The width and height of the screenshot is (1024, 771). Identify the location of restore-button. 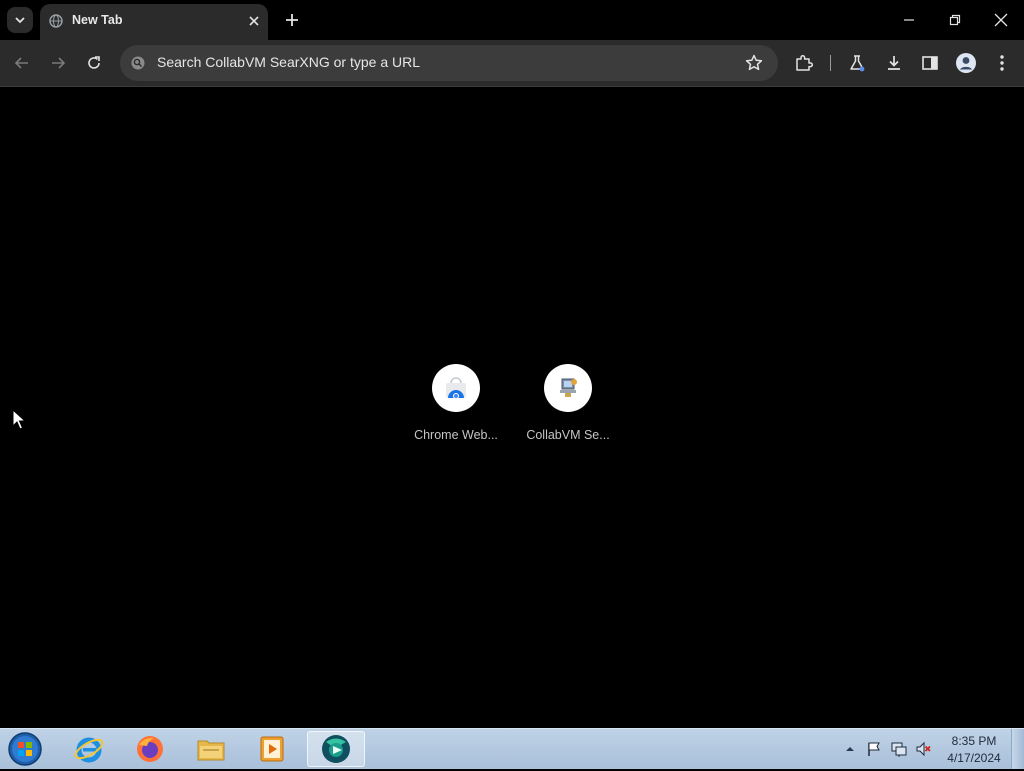
(955, 20).